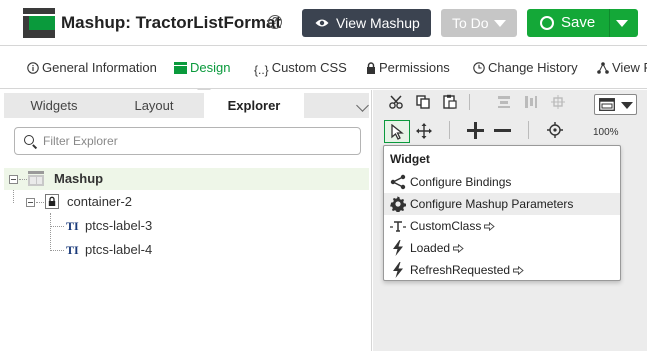 The image size is (647, 351). I want to click on layout-view-dropdown, so click(615, 104).